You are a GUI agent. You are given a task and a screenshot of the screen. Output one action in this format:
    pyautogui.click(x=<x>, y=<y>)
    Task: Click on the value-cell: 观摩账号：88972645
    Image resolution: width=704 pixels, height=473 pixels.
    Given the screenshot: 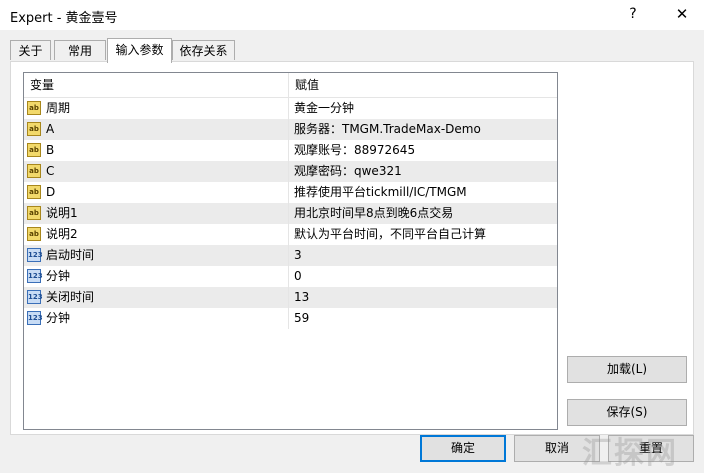 What is the action you would take?
    pyautogui.click(x=423, y=150)
    